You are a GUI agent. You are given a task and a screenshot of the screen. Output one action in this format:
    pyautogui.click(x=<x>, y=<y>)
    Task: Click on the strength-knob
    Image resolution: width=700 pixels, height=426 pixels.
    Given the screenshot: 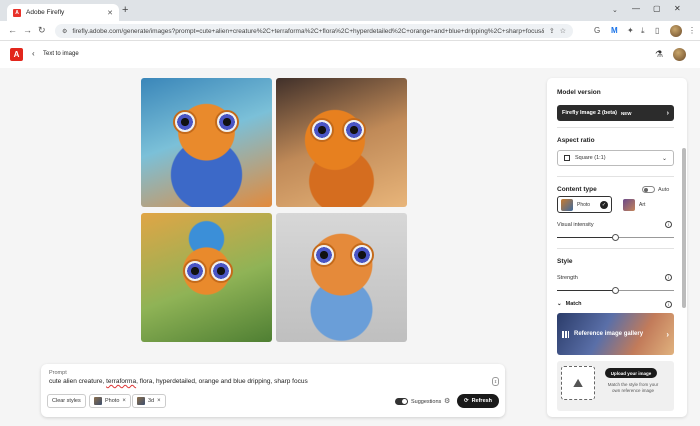 What is the action you would take?
    pyautogui.click(x=615, y=290)
    